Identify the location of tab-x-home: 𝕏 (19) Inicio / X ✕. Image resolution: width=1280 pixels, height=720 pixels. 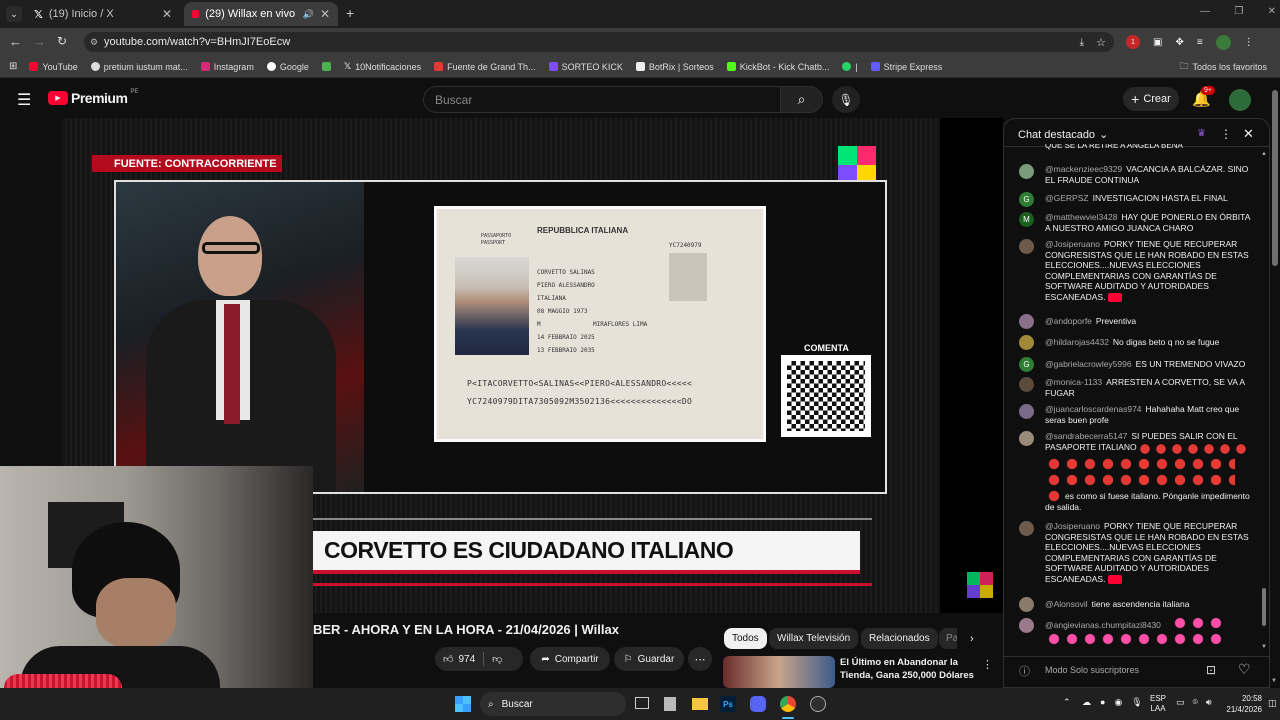
(103, 14).